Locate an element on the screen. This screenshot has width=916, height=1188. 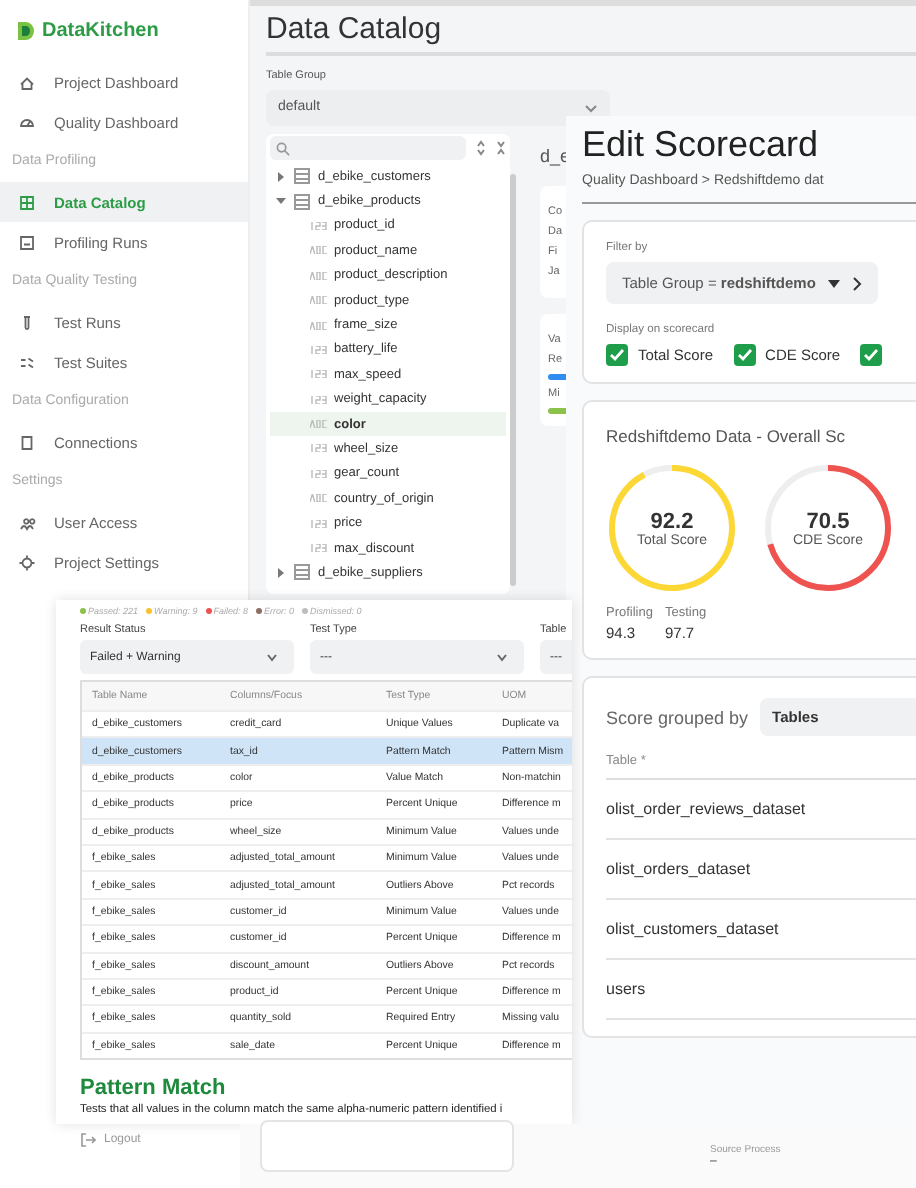
field-label: Score grouped by is located at coordinates (677, 717).